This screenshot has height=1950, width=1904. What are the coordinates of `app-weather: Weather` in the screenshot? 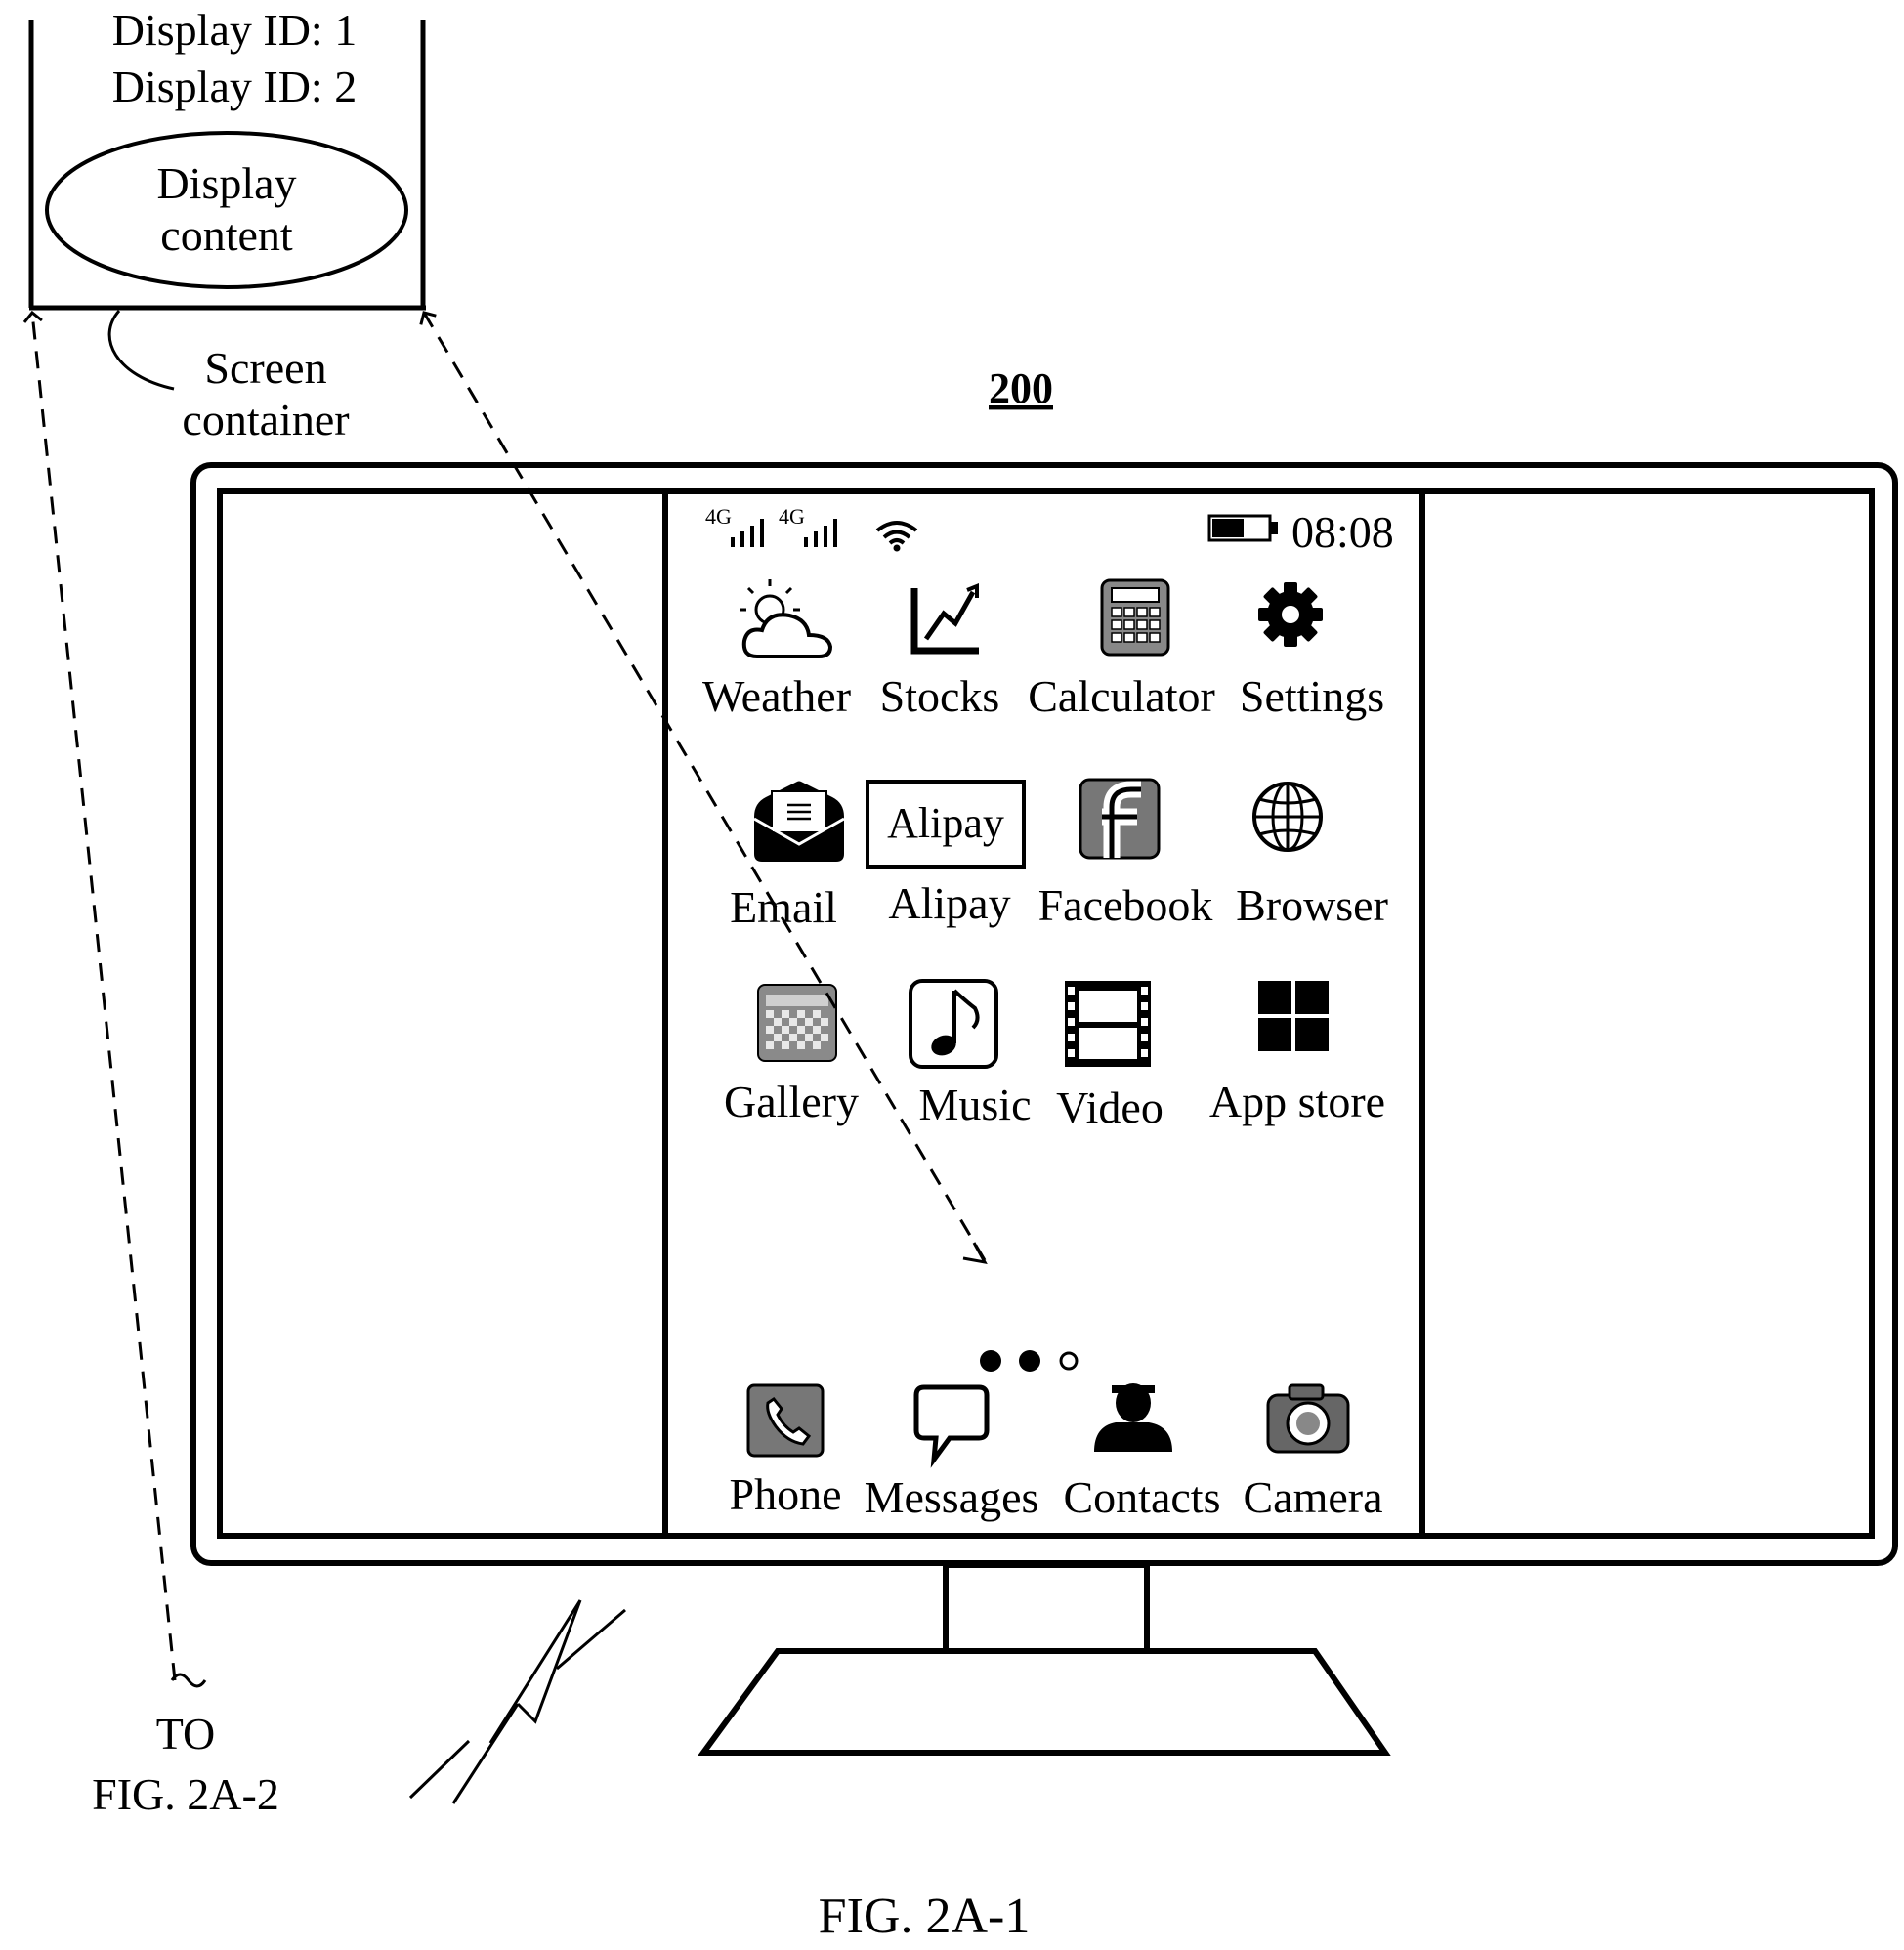 It's located at (776, 650).